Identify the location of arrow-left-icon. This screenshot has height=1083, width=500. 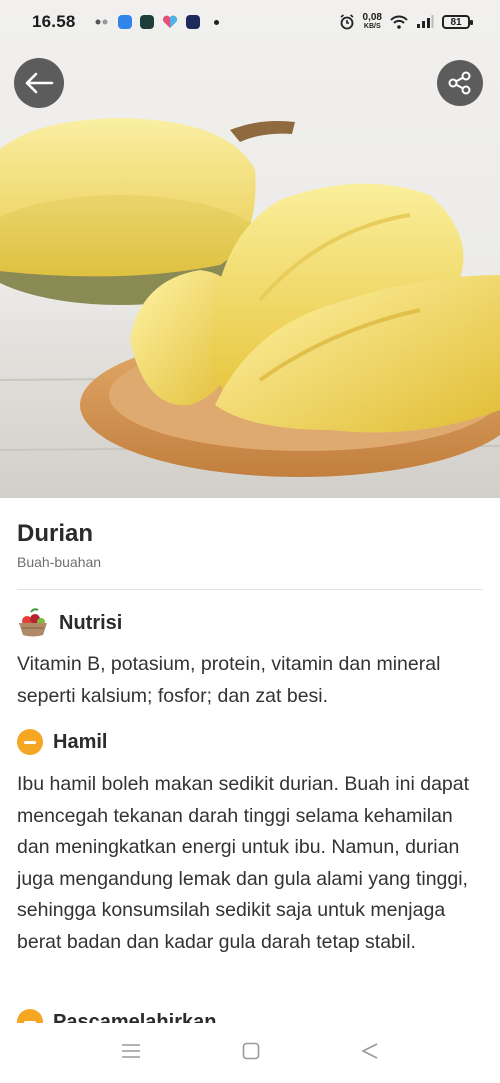
(39, 83).